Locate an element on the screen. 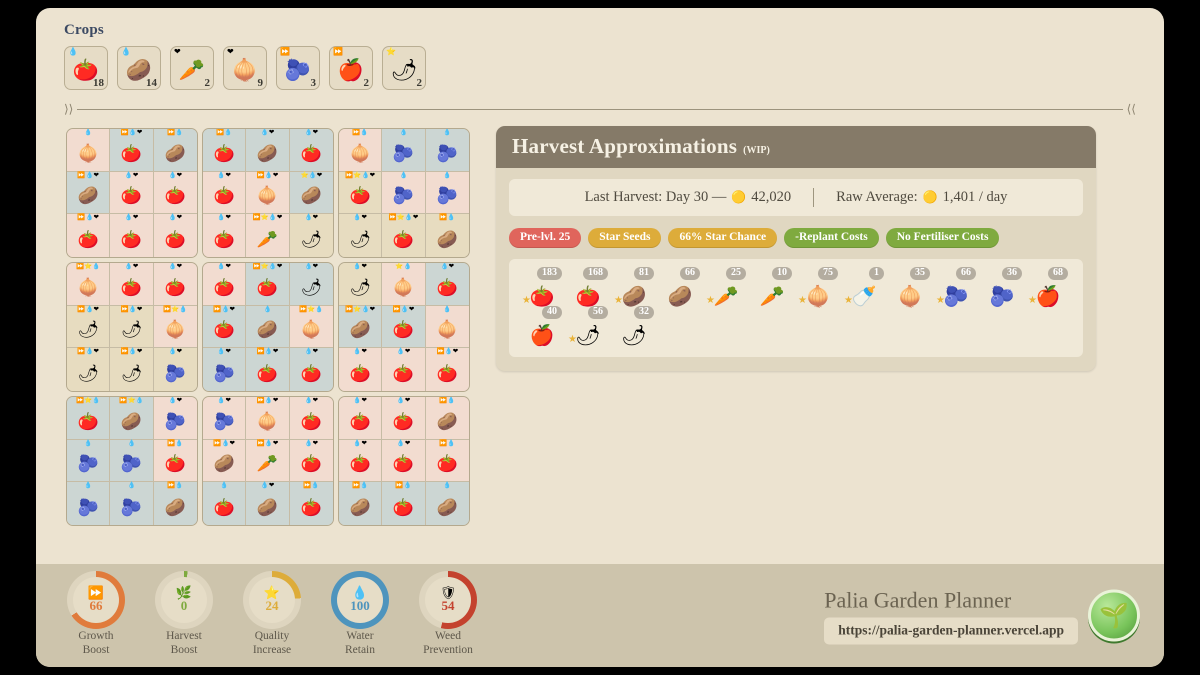 The width and height of the screenshot is (1200, 675). option-chip: 66% Star Chance is located at coordinates (723, 238).